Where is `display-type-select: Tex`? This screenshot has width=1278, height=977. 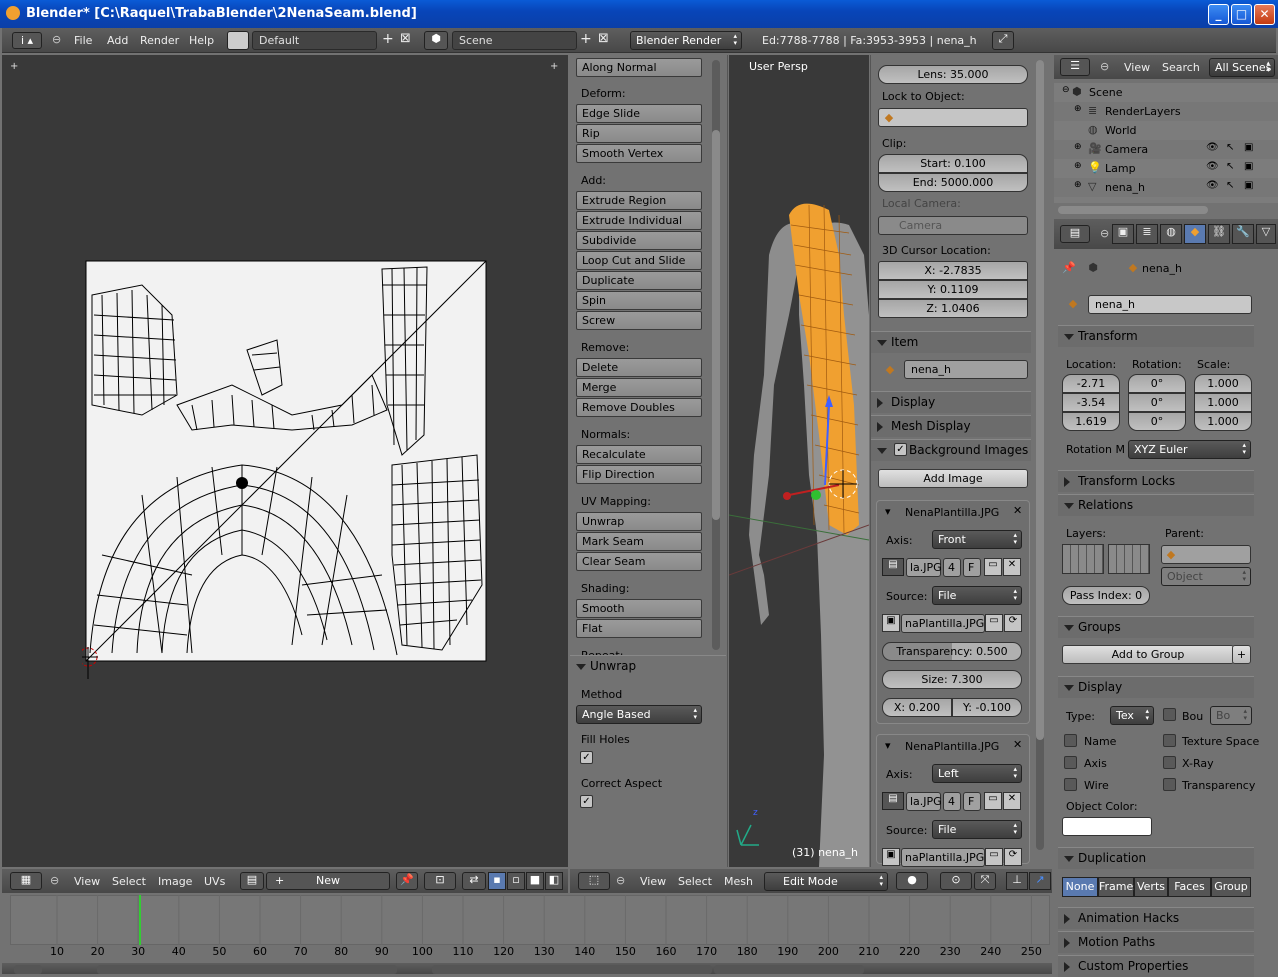
display-type-select: Tex is located at coordinates (1132, 715).